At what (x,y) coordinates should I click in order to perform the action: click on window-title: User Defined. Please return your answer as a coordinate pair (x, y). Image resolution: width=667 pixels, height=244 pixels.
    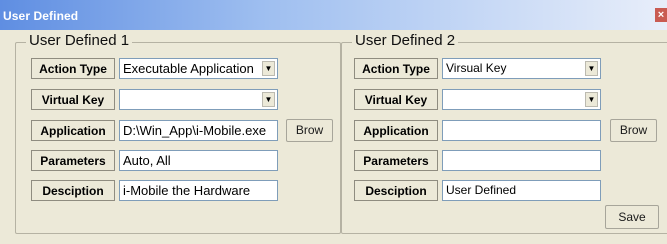
    Looking at the image, I should click on (41, 16).